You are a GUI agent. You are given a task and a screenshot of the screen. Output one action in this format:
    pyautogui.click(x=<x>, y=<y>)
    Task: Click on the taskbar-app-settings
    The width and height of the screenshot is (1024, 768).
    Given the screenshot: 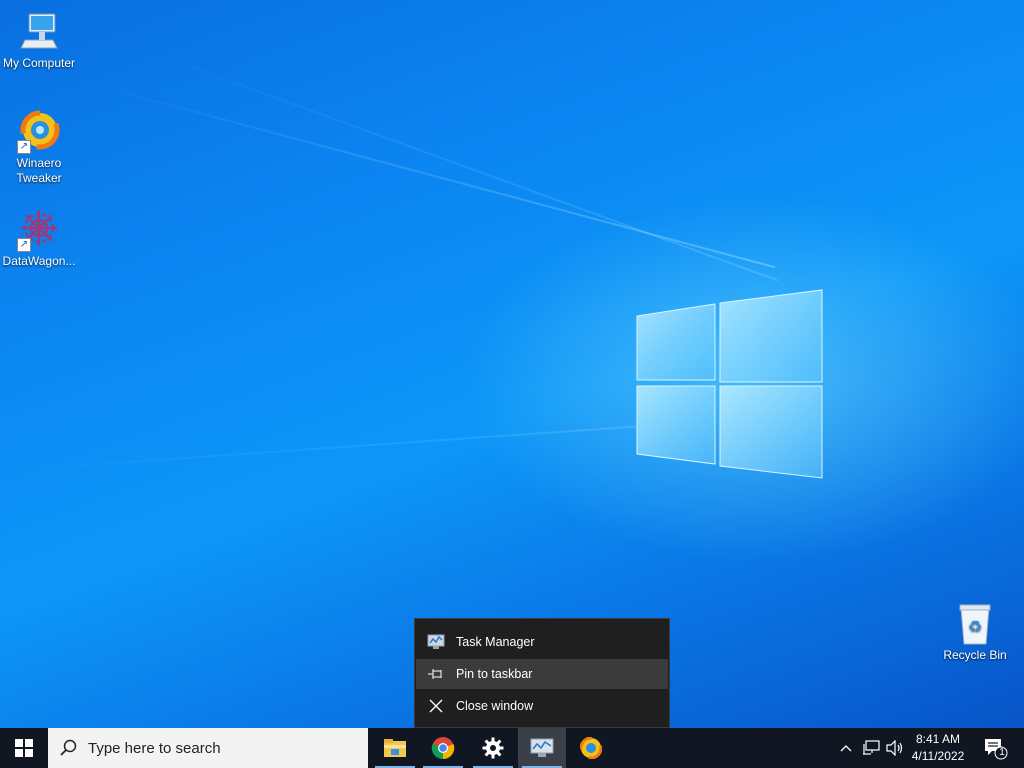 What is the action you would take?
    pyautogui.click(x=493, y=748)
    